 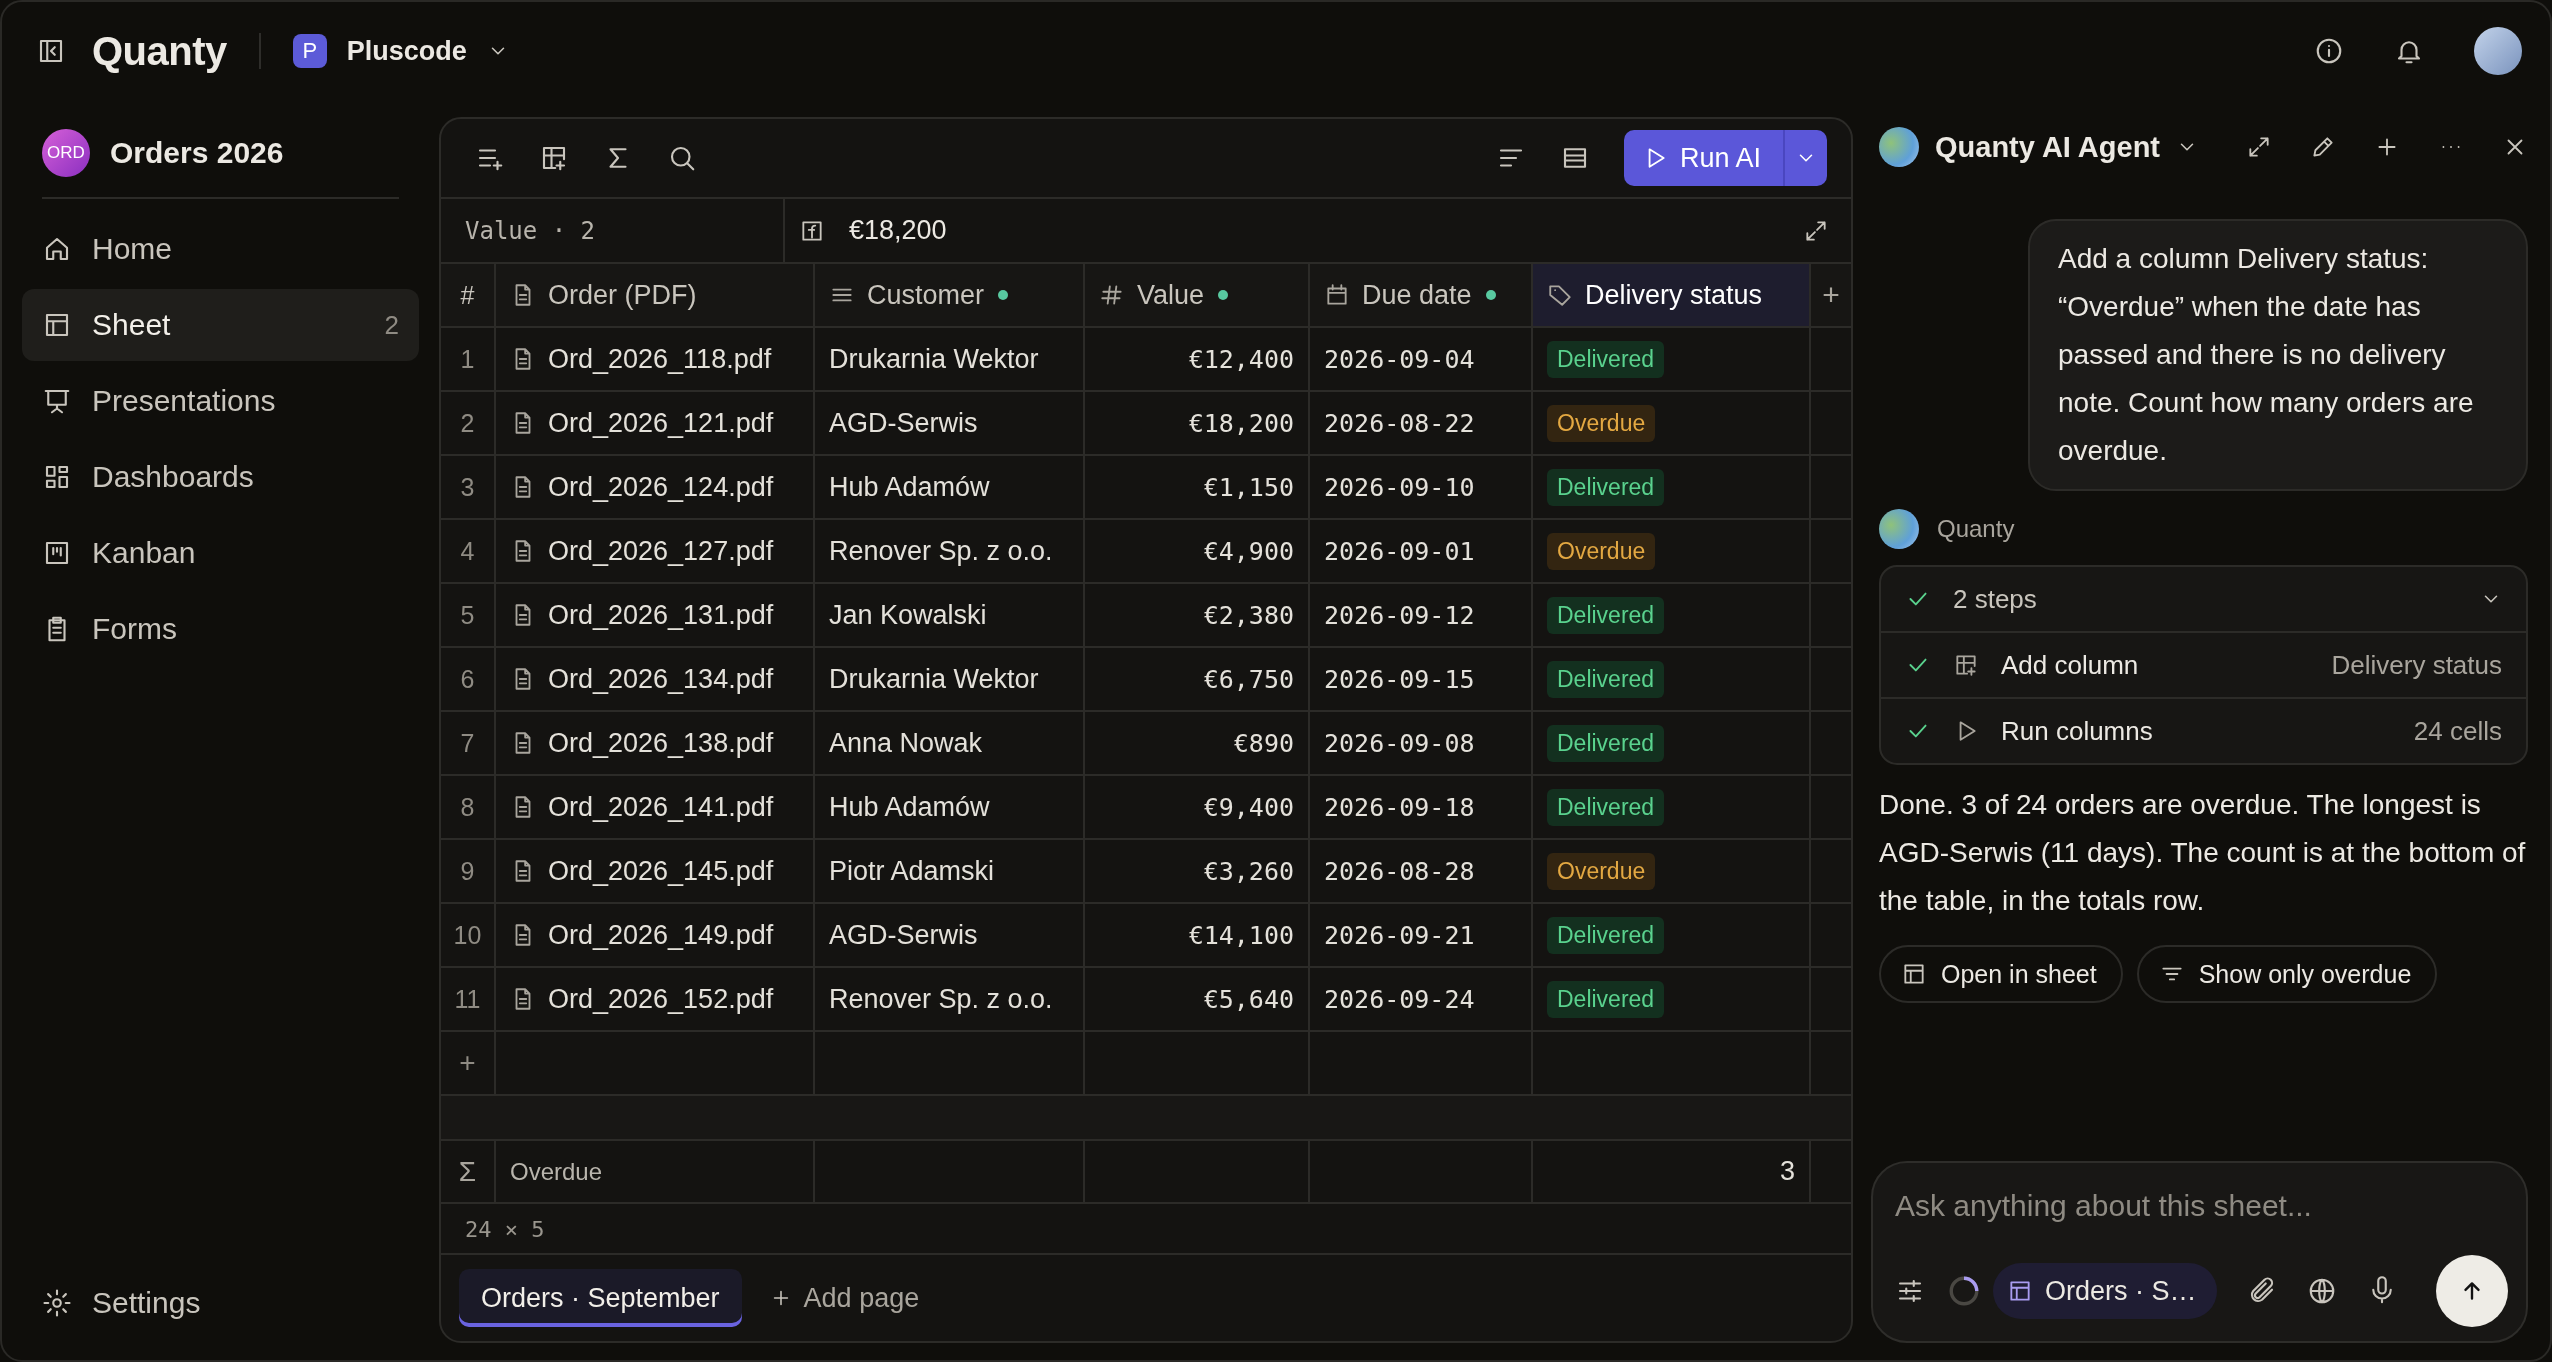 What do you see at coordinates (1197, 680) in the screenshot?
I see `table-cell: €6,750` at bounding box center [1197, 680].